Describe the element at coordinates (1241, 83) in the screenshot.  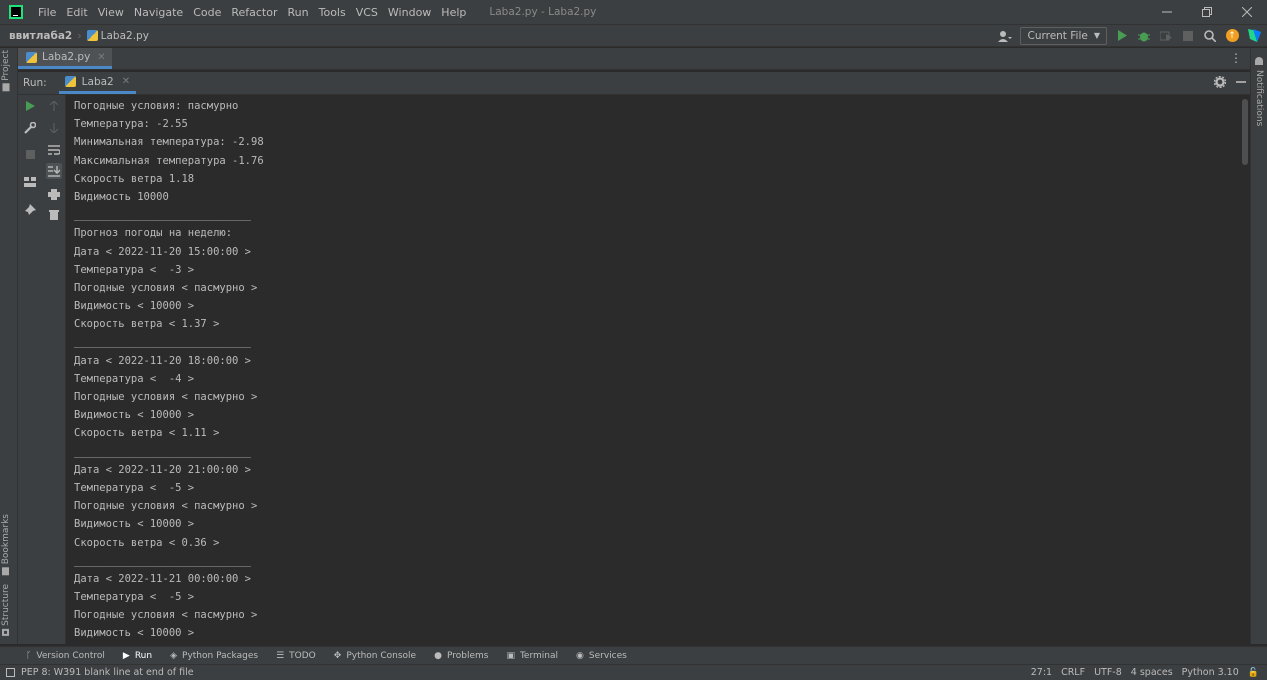
I see `hide-tool-window-button` at that location.